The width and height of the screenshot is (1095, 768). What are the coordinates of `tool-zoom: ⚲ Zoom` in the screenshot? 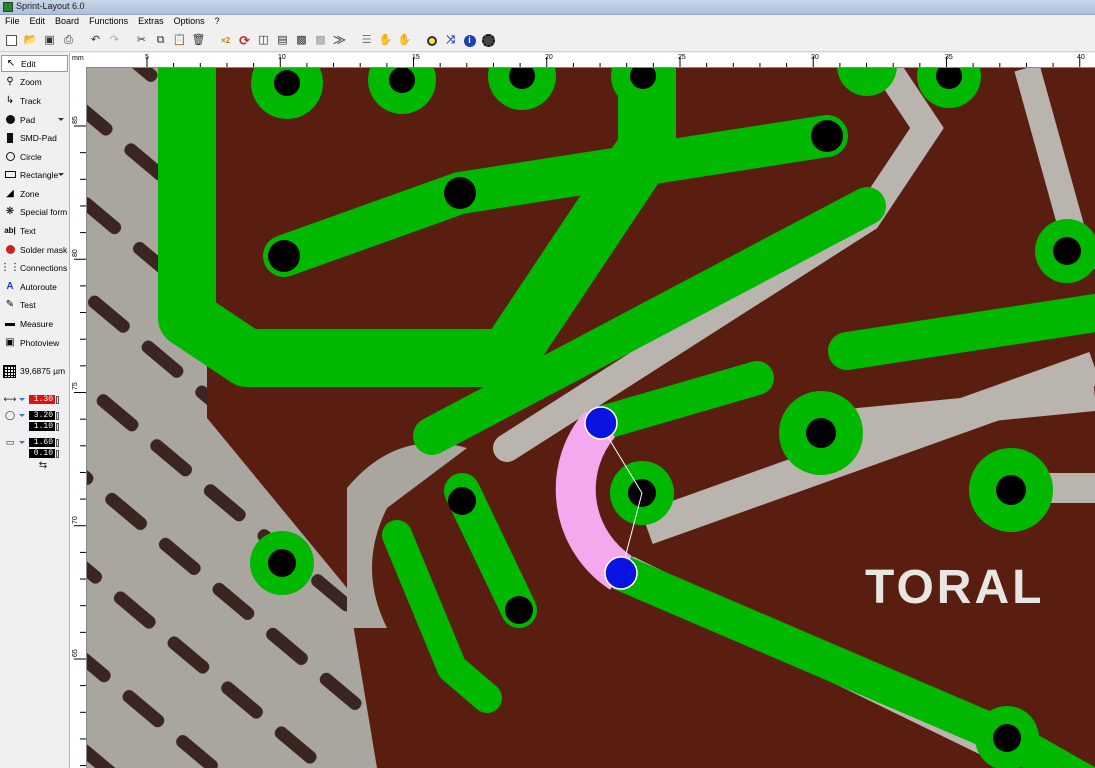 It's located at (34, 81).